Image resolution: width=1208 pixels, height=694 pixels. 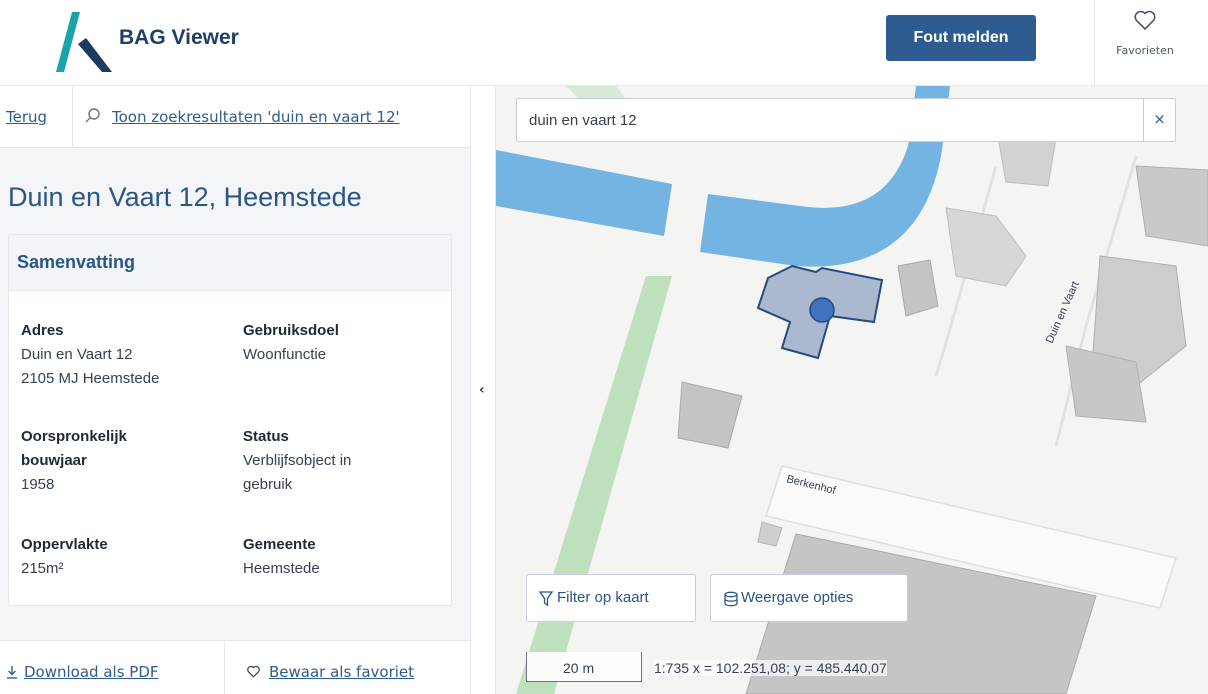 What do you see at coordinates (279, 544) in the screenshot?
I see `municipality-label: Gemeente` at bounding box center [279, 544].